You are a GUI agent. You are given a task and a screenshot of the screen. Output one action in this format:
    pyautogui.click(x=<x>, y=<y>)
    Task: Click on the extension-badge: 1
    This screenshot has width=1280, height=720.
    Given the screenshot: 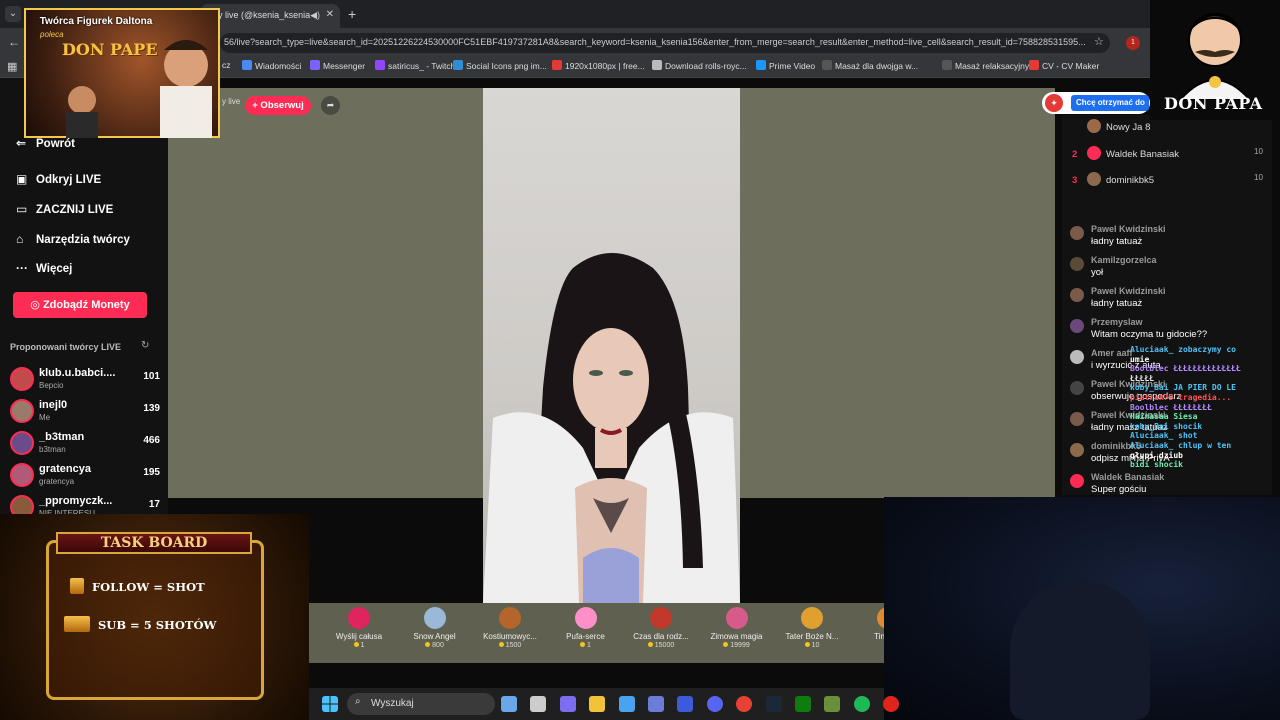 What is the action you would take?
    pyautogui.click(x=1133, y=43)
    